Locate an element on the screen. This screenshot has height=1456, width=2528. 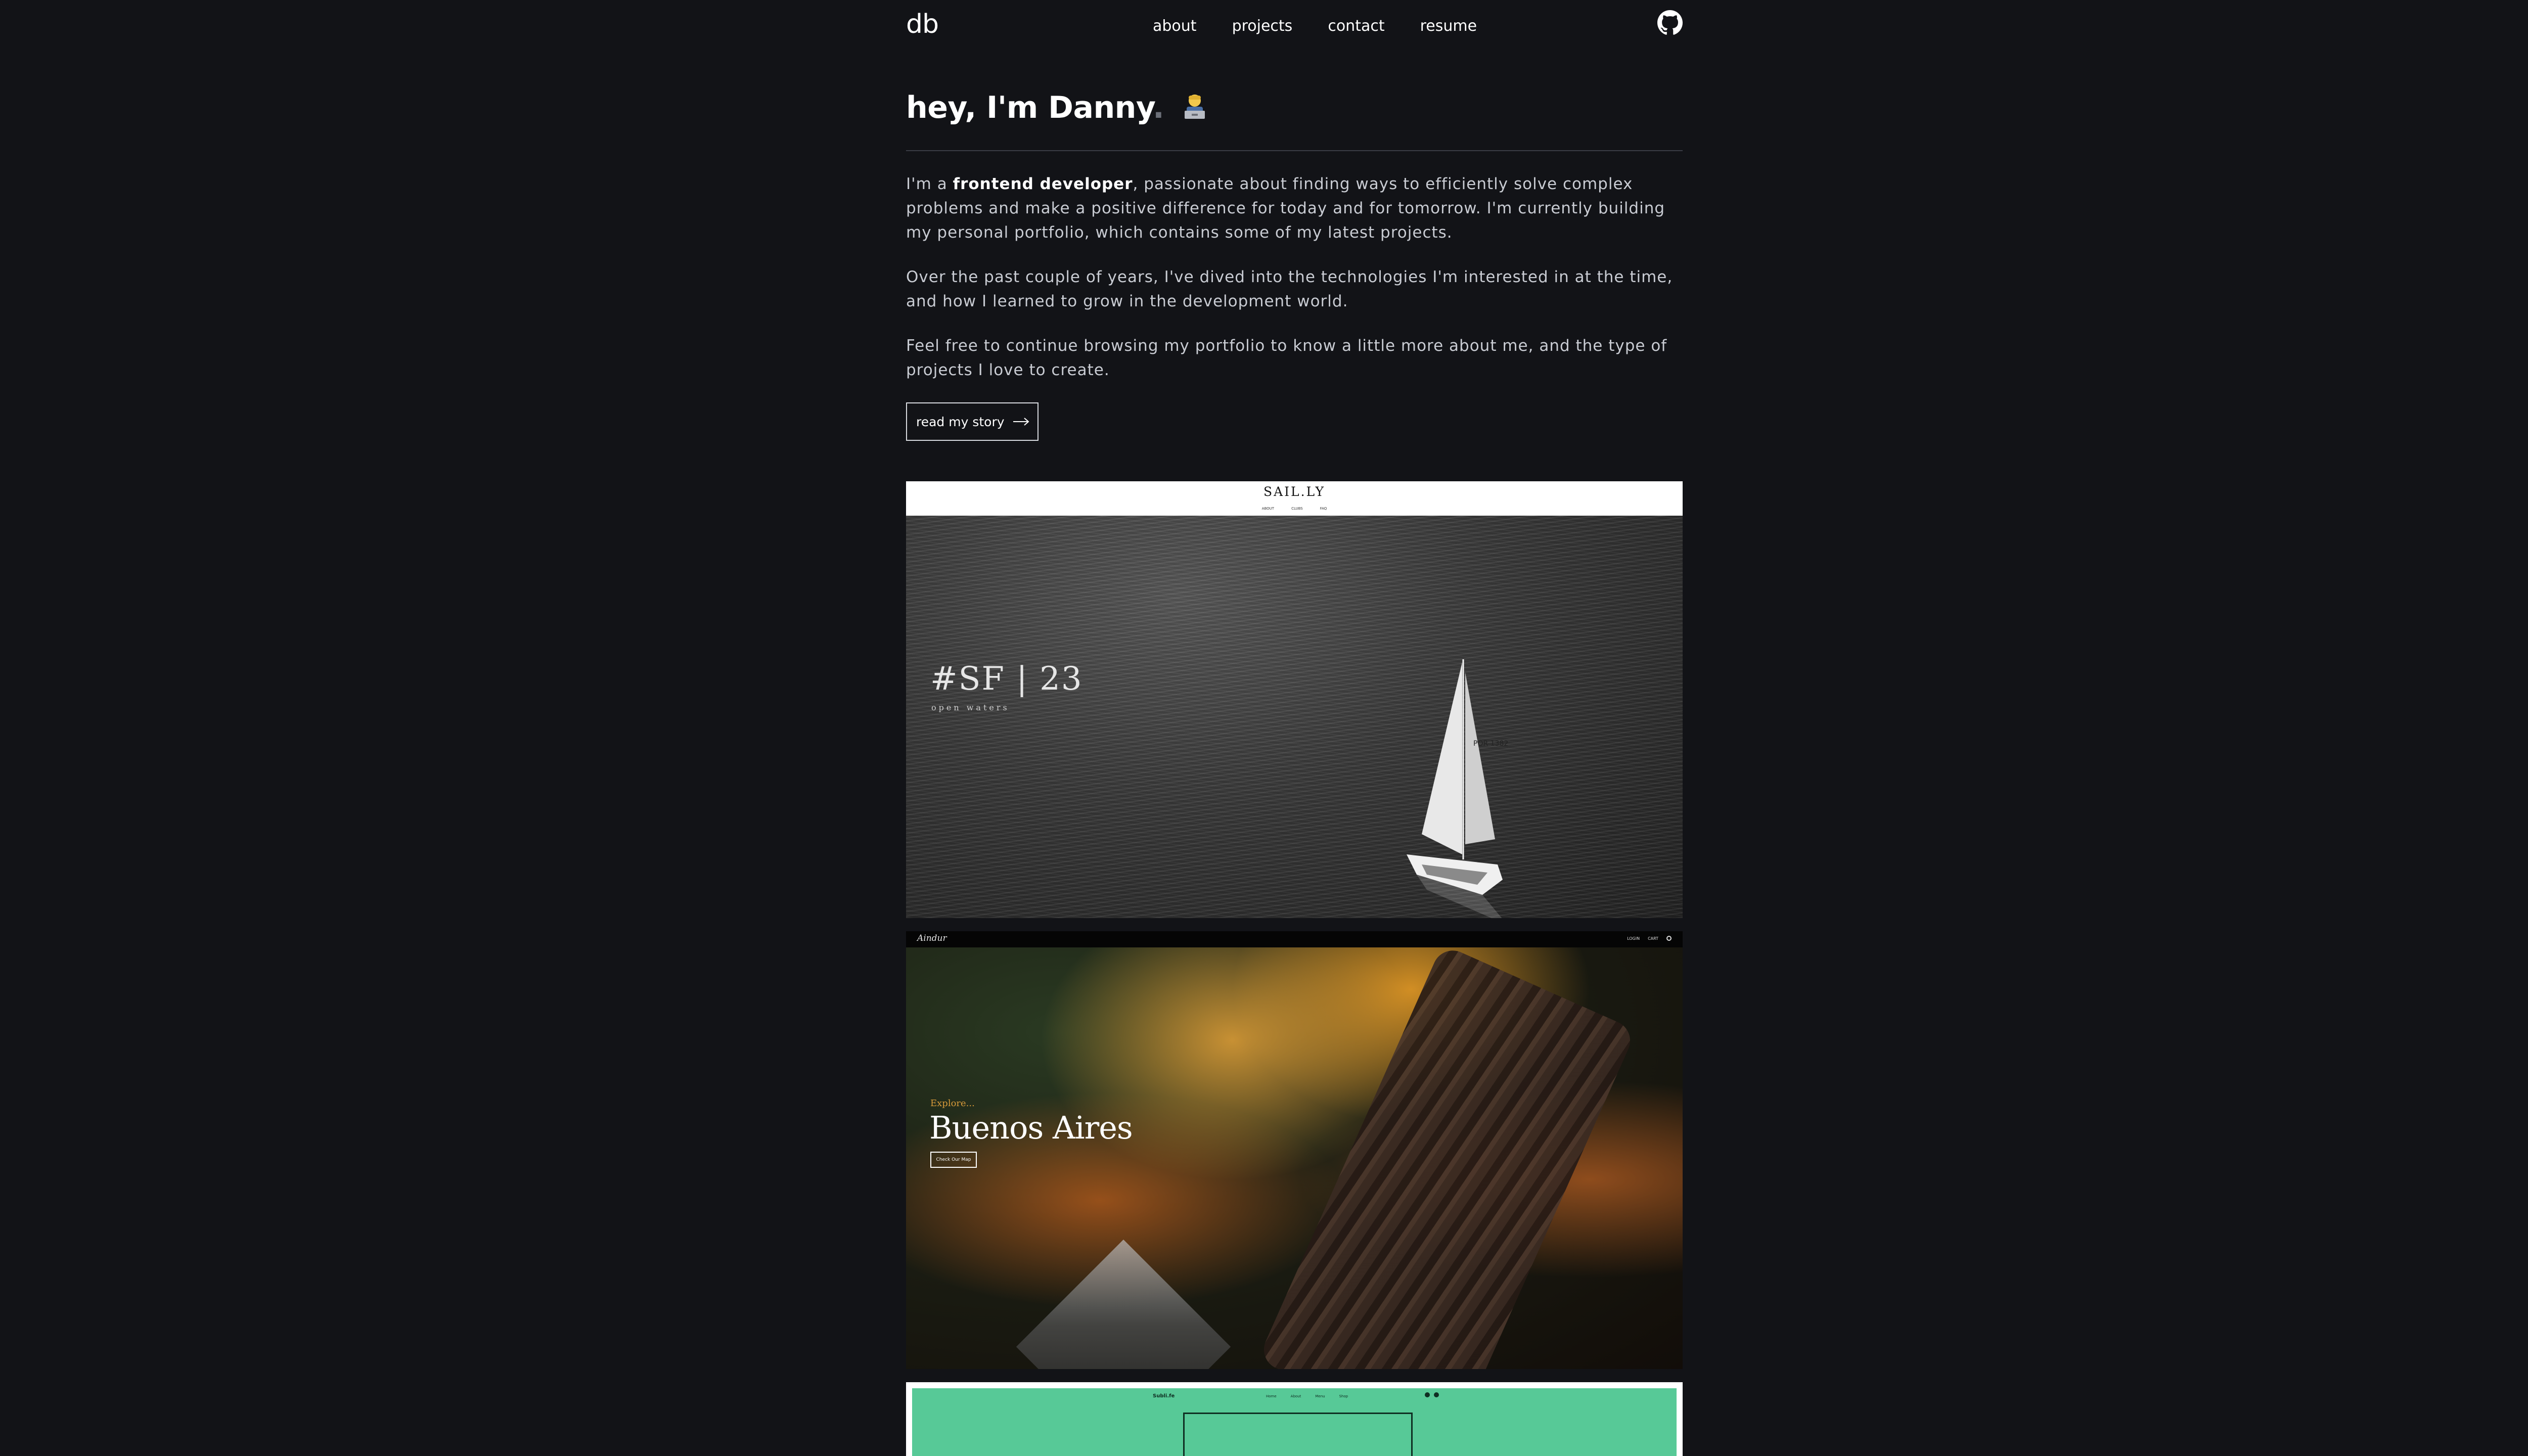
aindur-map-button: Check Our Map is located at coordinates (954, 1160).